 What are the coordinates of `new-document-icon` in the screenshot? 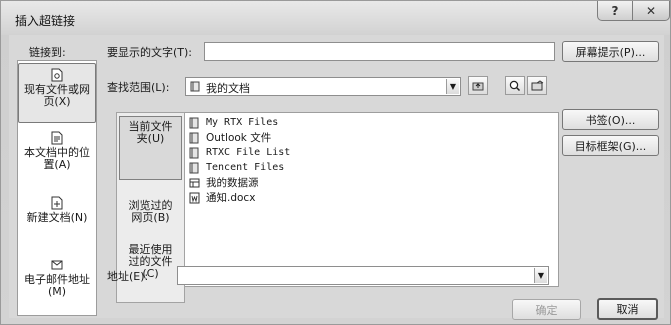 It's located at (57, 203).